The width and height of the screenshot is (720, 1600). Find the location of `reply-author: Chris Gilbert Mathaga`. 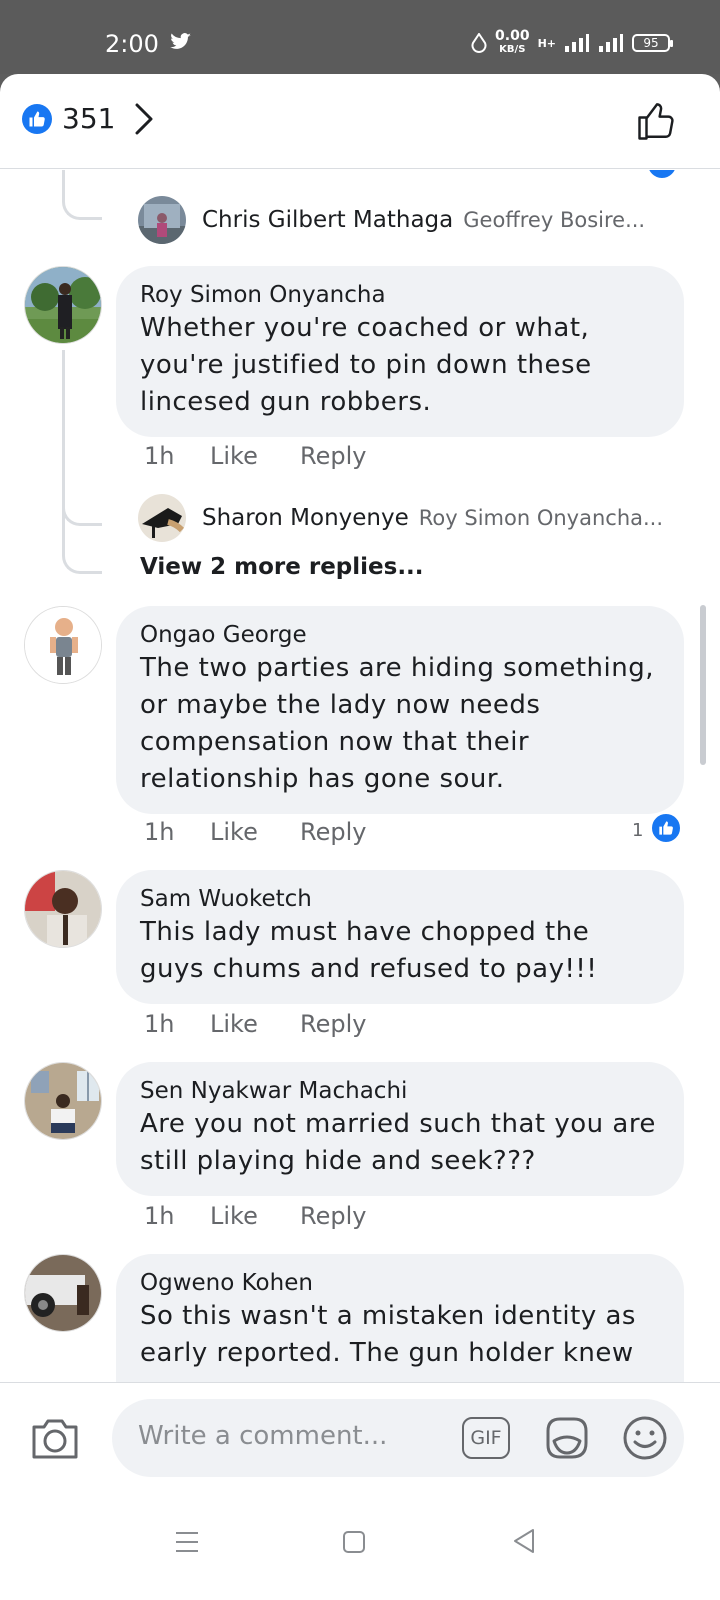

reply-author: Chris Gilbert Mathaga is located at coordinates (327, 220).